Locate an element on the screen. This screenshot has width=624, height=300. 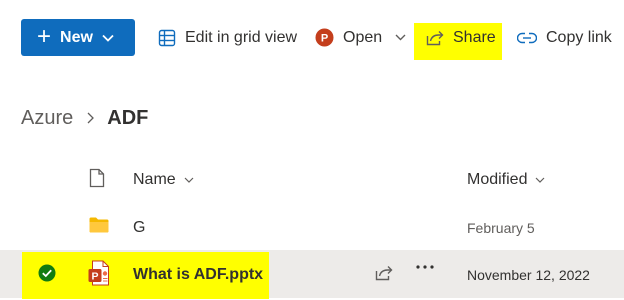
chevron-right-icon is located at coordinates (91, 118).